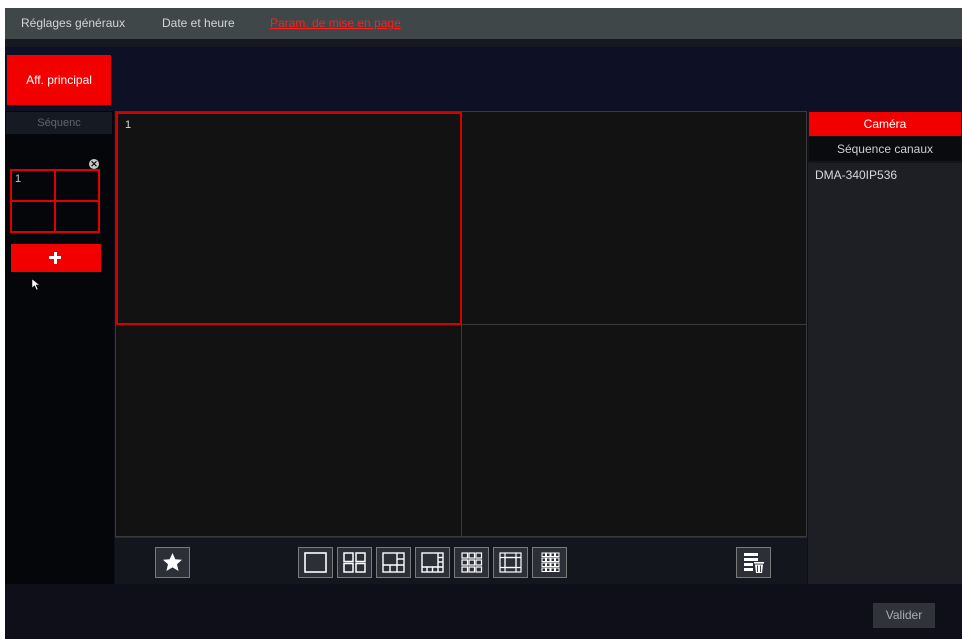 Image resolution: width=962 pixels, height=639 pixels. What do you see at coordinates (198, 23) in the screenshot?
I see `tab-date-time: Date et heure` at bounding box center [198, 23].